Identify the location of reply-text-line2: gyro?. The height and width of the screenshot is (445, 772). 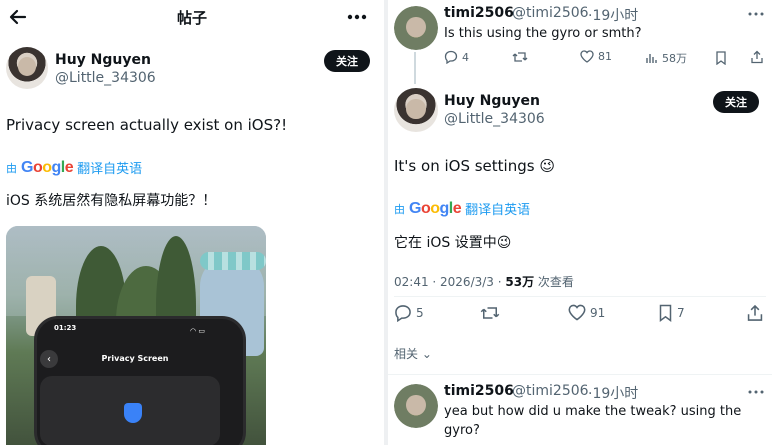
(462, 430).